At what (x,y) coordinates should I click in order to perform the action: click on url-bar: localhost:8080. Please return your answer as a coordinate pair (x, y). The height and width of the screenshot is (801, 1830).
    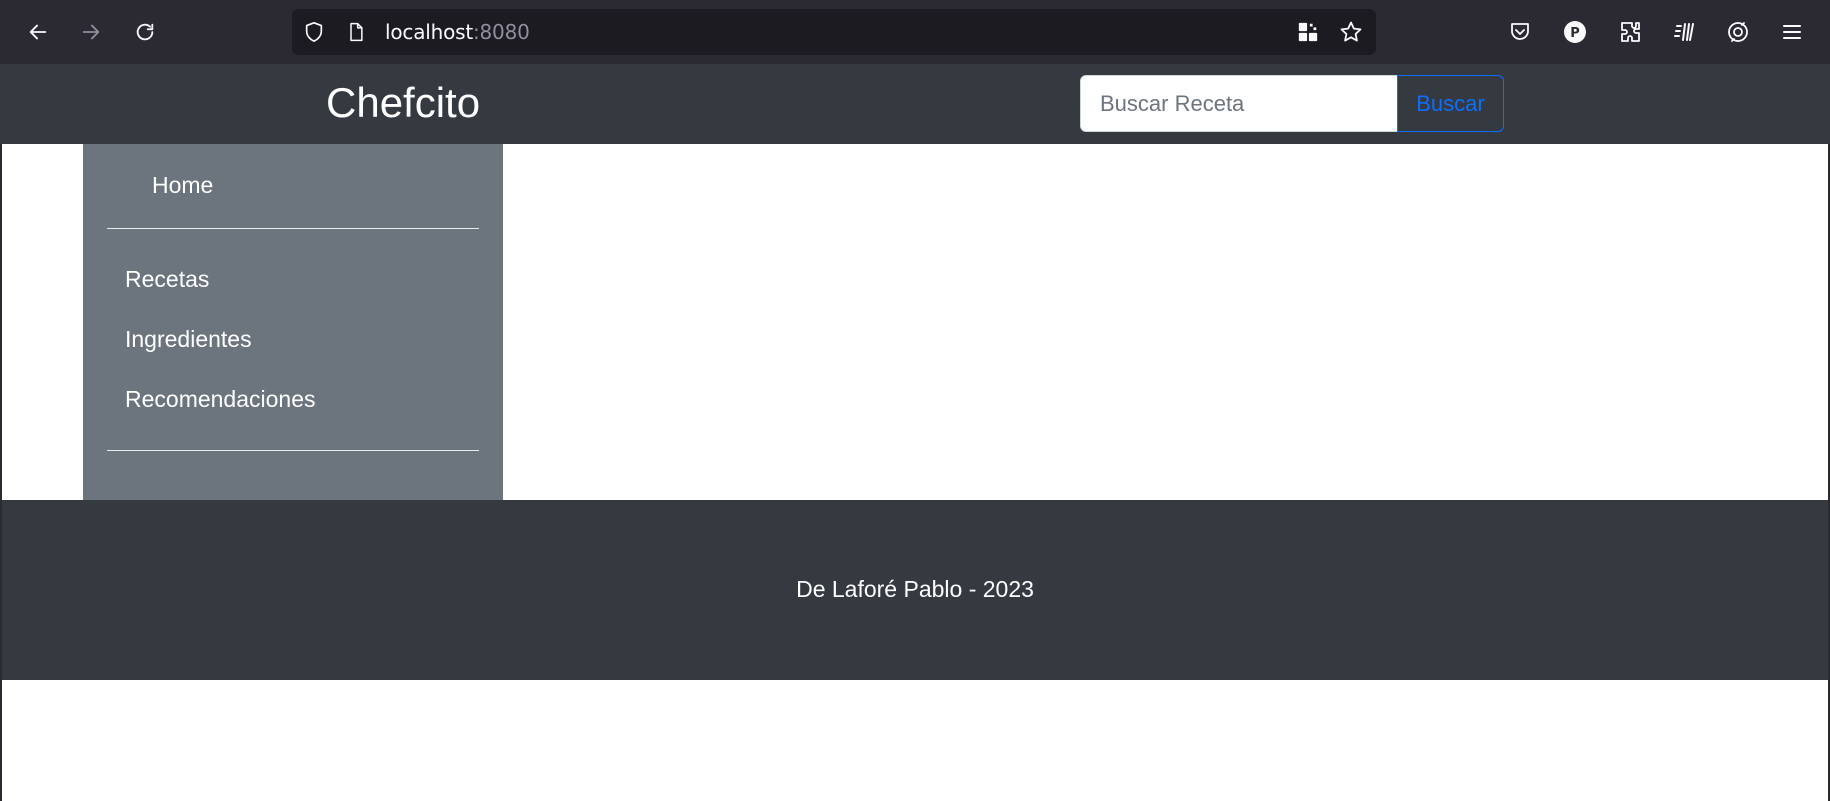
    Looking at the image, I should click on (834, 32).